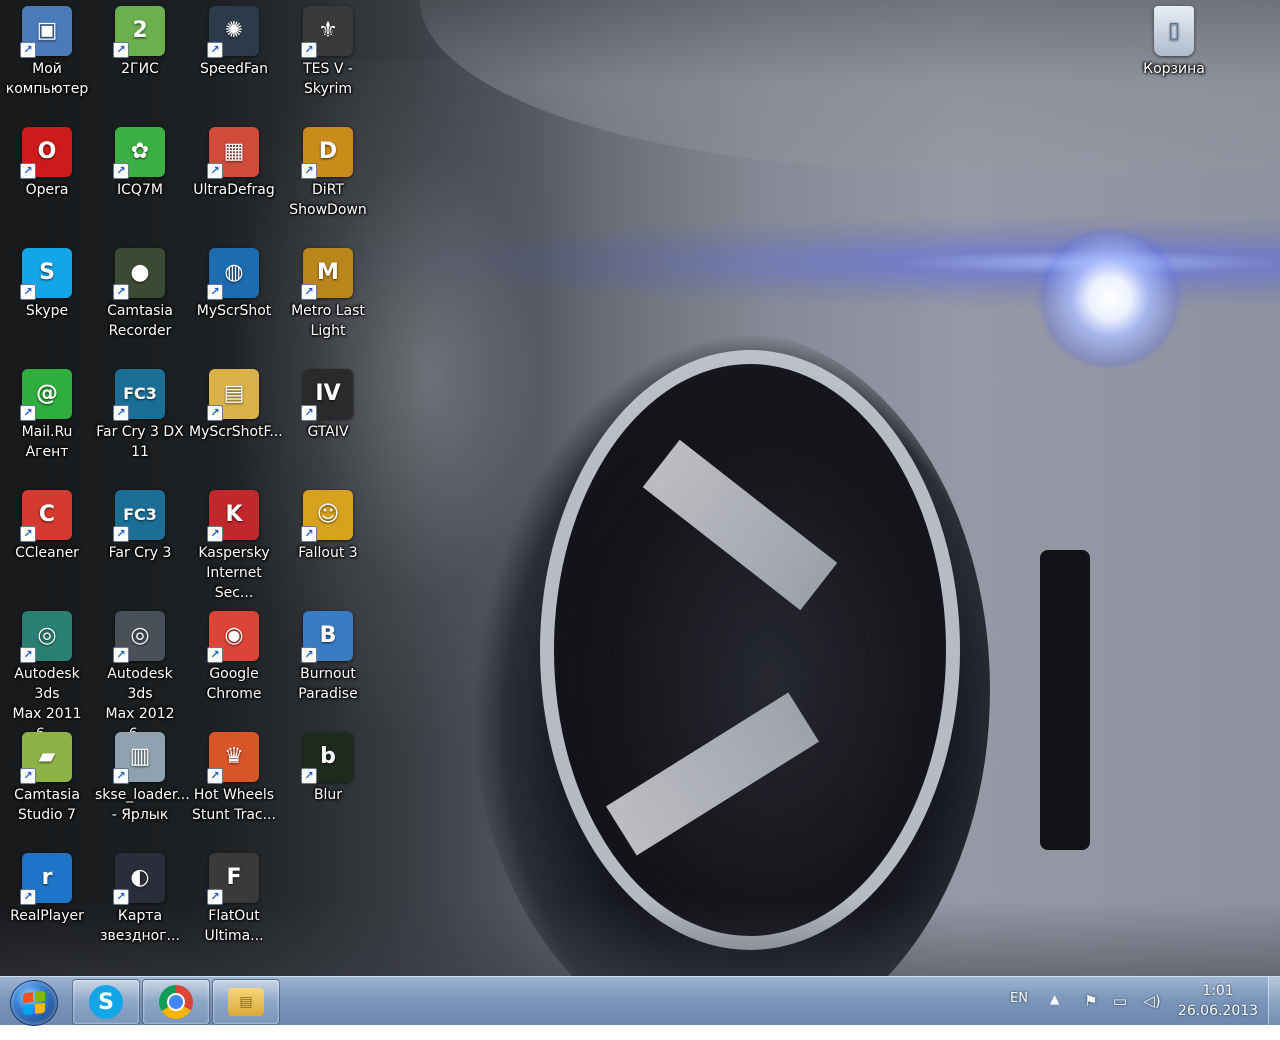 This screenshot has height=1040, width=1280. I want to click on burnout-icon: B ↗, so click(327, 637).